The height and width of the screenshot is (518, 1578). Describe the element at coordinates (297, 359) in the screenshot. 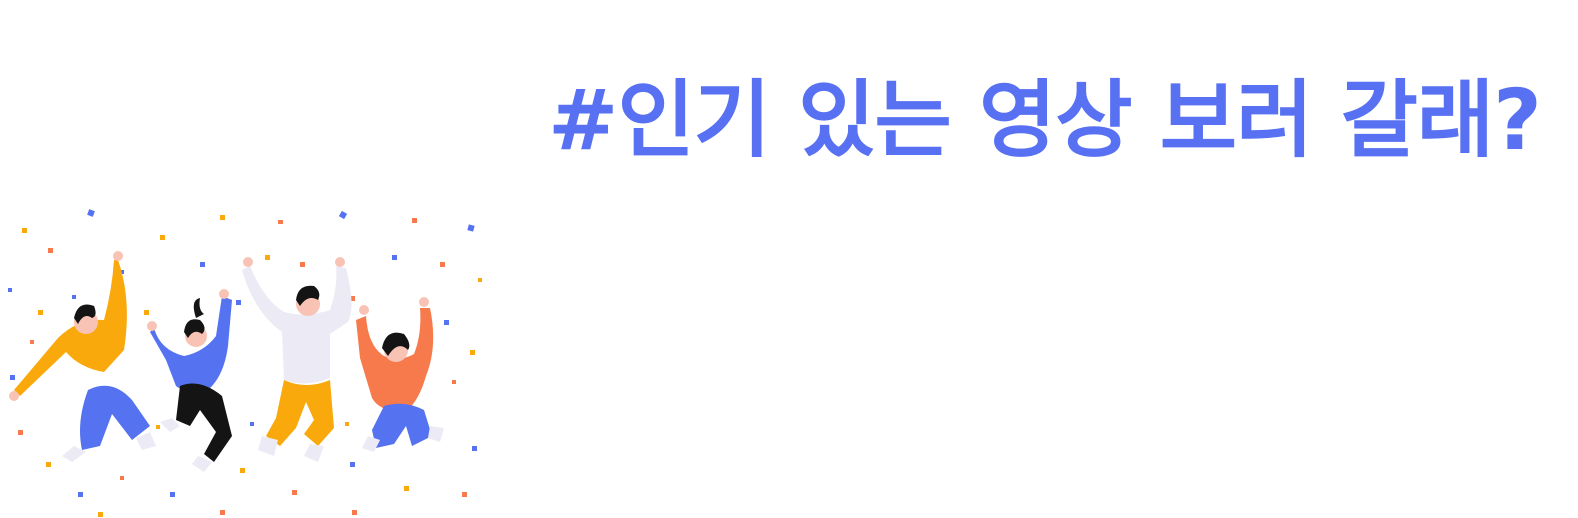

I see `person-white-sweater` at that location.